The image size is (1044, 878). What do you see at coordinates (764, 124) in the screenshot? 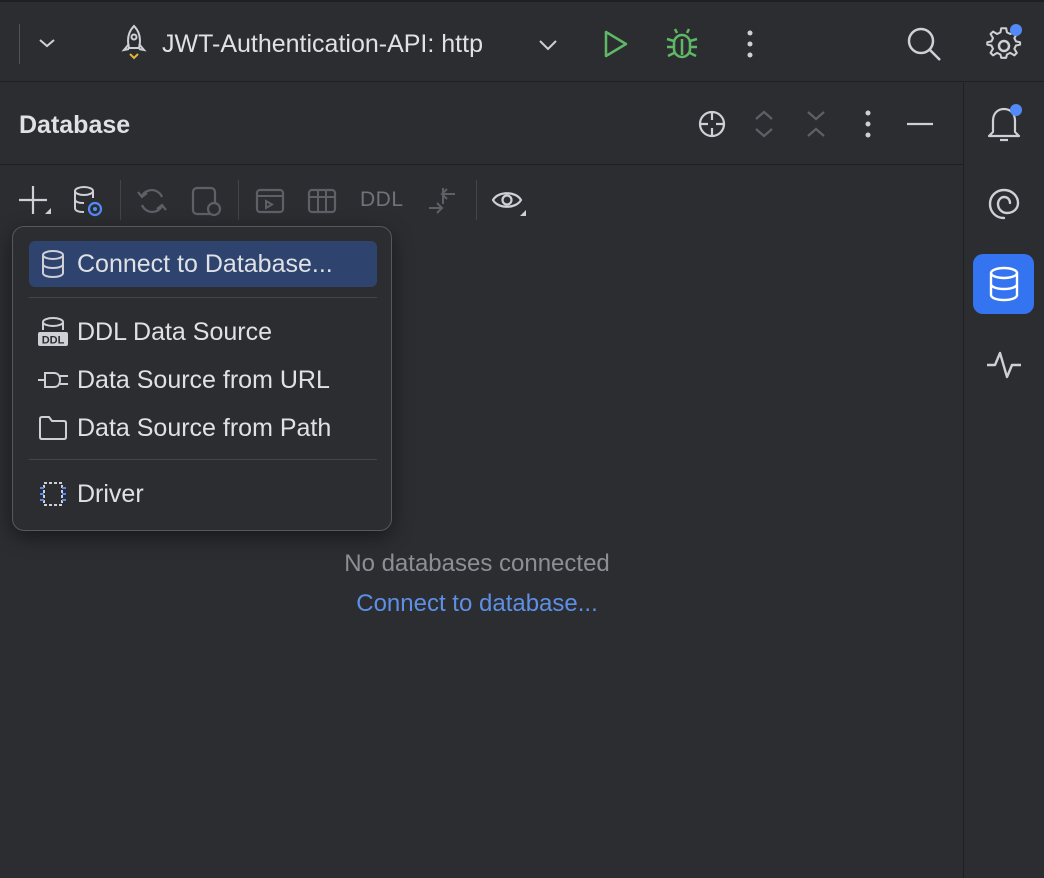
I see `expand-all-icon` at bounding box center [764, 124].